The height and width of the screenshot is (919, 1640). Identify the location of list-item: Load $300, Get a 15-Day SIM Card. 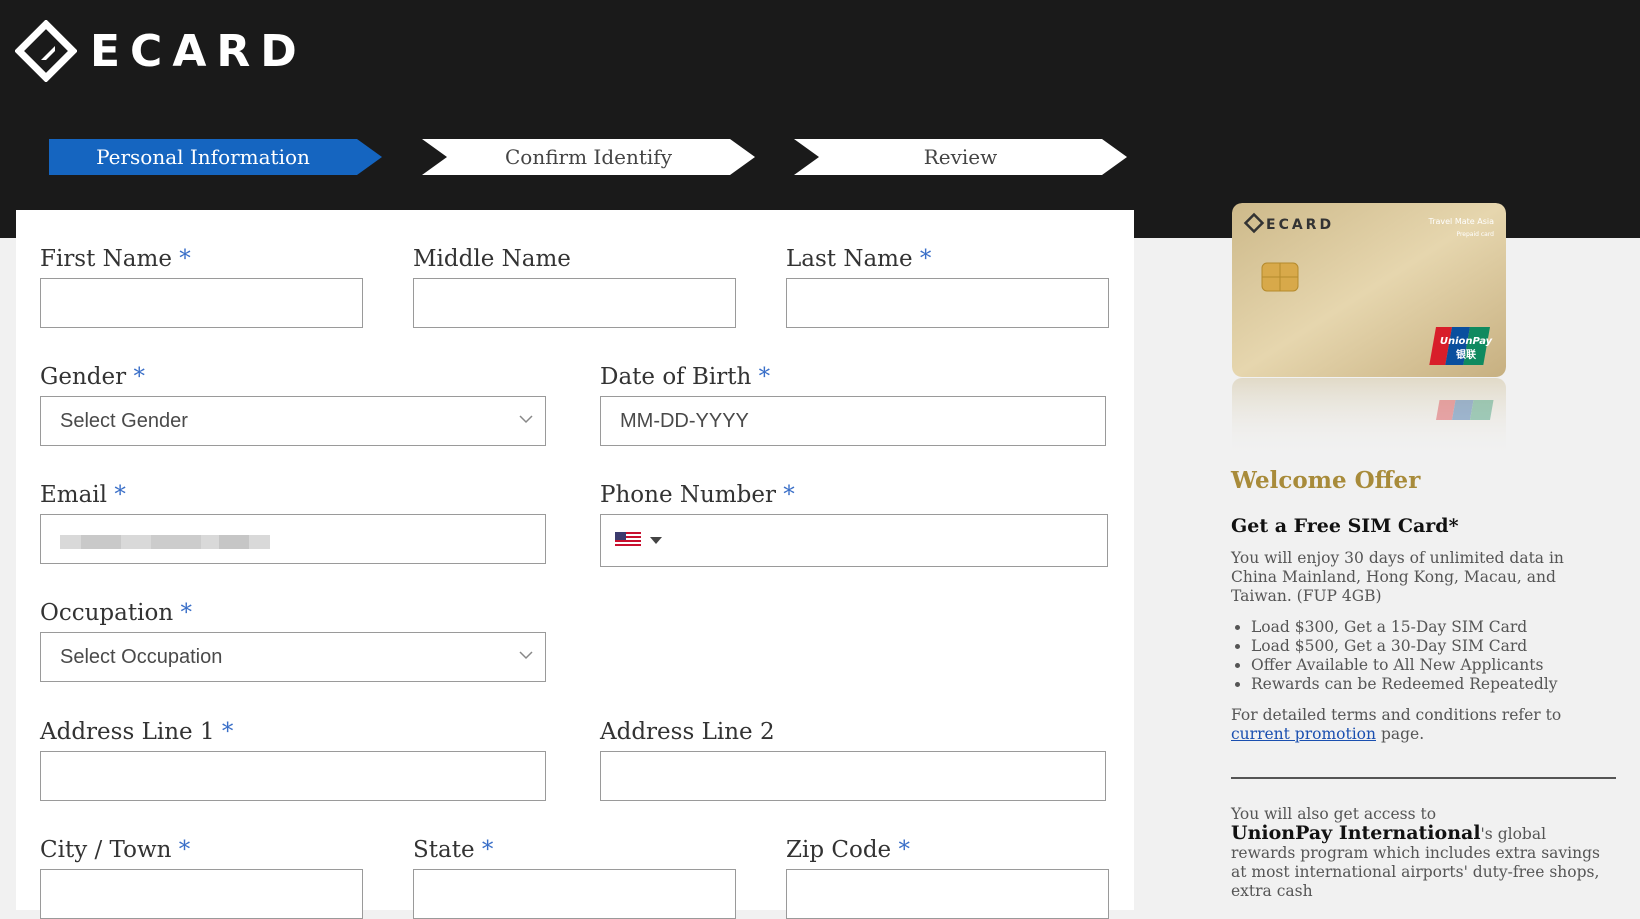
(1404, 627).